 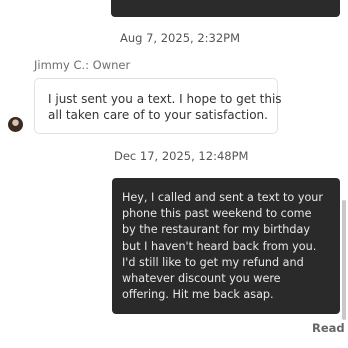 I want to click on message-line: offering. Hit me back asap., so click(x=198, y=295).